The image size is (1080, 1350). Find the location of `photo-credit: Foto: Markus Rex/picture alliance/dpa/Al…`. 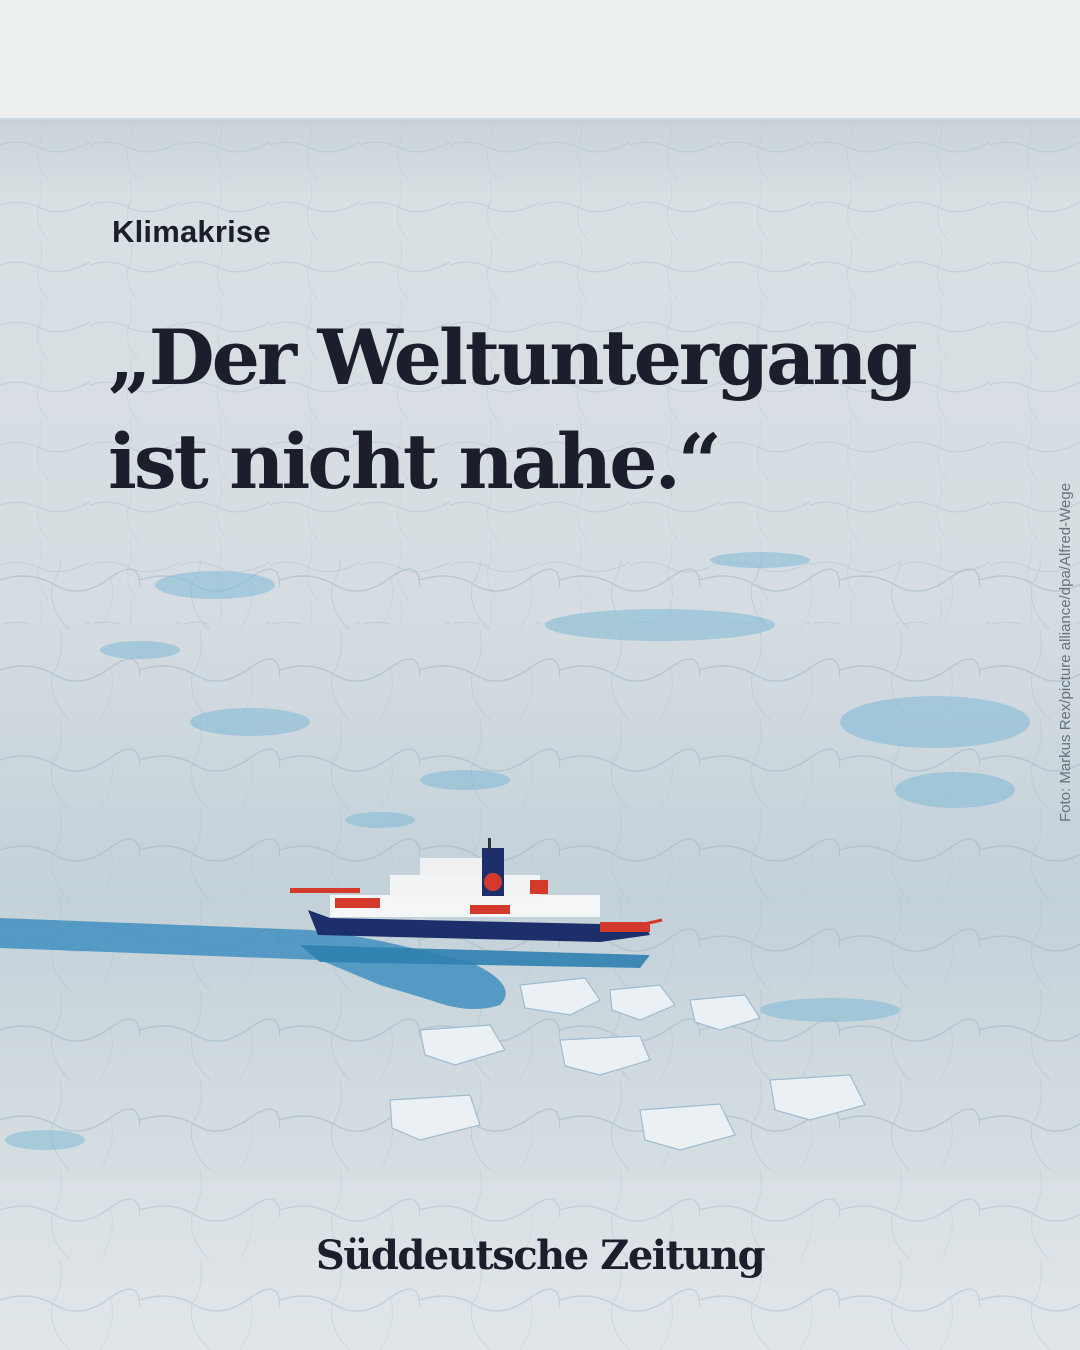

photo-credit: Foto: Markus Rex/picture alliance/dpa/Al… is located at coordinates (1065, 652).